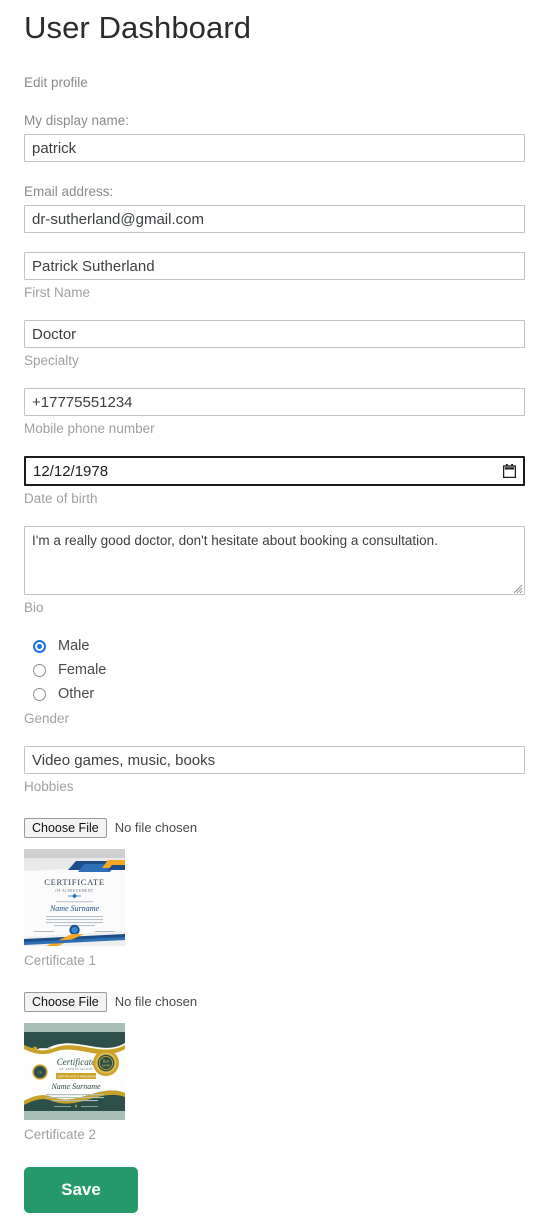 Image resolution: width=550 pixels, height=1220 pixels. Describe the element at coordinates (57, 292) in the screenshot. I see `first-name-helper: First Name` at that location.